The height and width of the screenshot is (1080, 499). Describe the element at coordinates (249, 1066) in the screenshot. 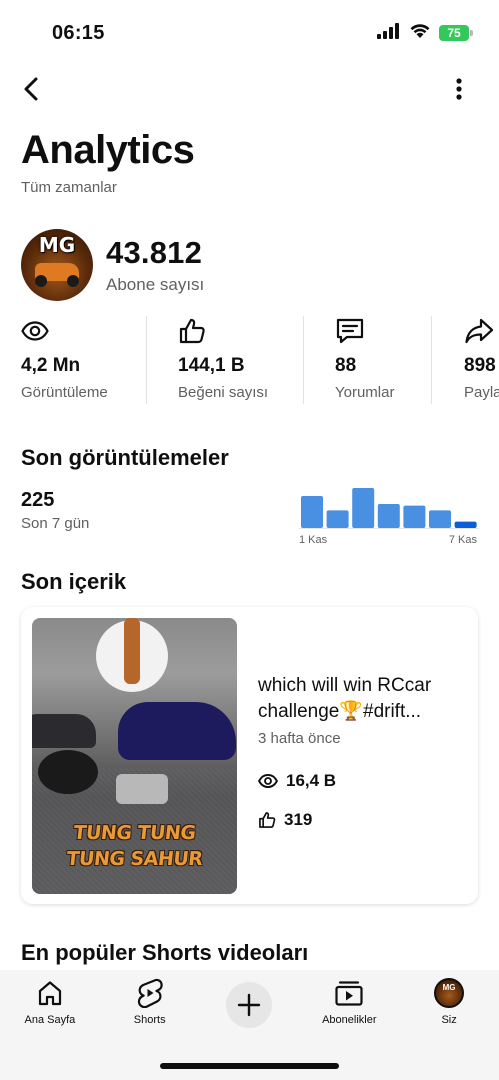

I see `home-indicator` at that location.